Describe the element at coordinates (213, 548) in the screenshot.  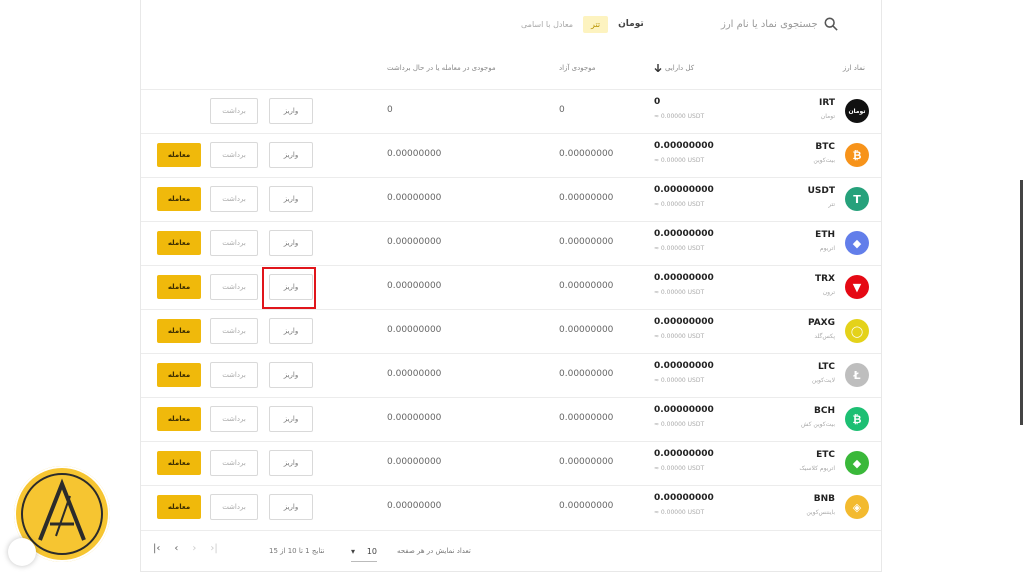
I see `last-page-button: ›|` at that location.